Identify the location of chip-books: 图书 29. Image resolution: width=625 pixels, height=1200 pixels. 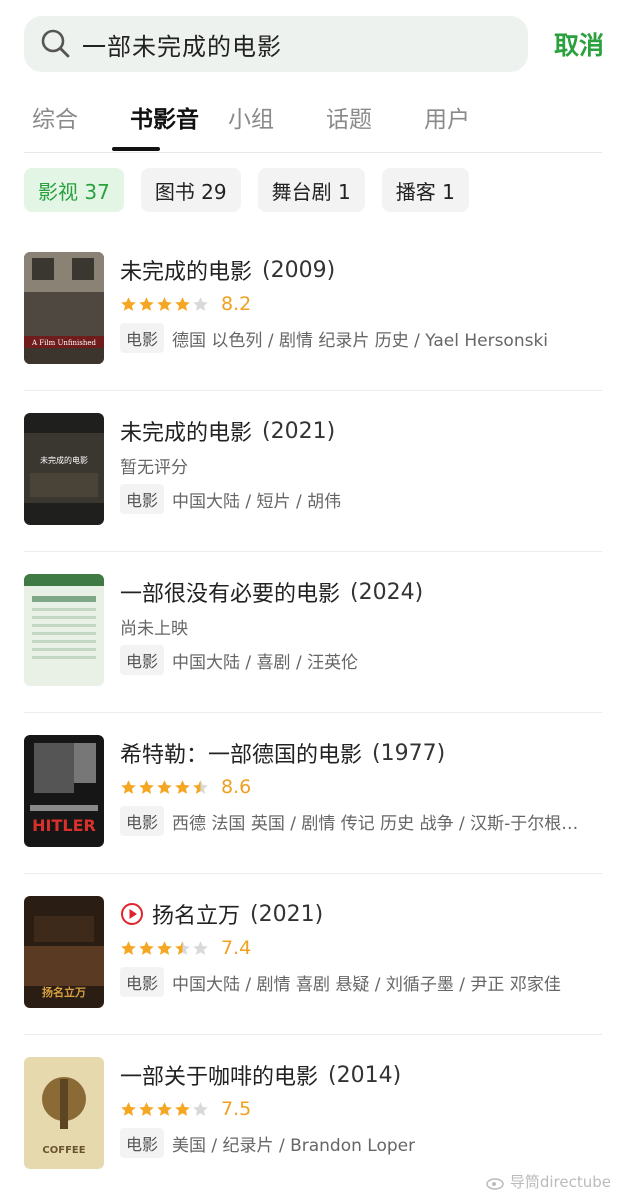
(190, 190).